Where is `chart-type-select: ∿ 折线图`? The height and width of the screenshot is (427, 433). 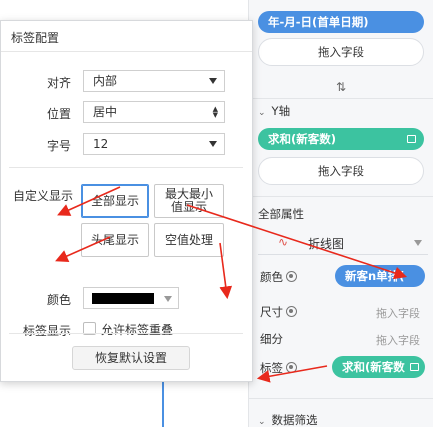 chart-type-select: ∿ 折线图 is located at coordinates (343, 242).